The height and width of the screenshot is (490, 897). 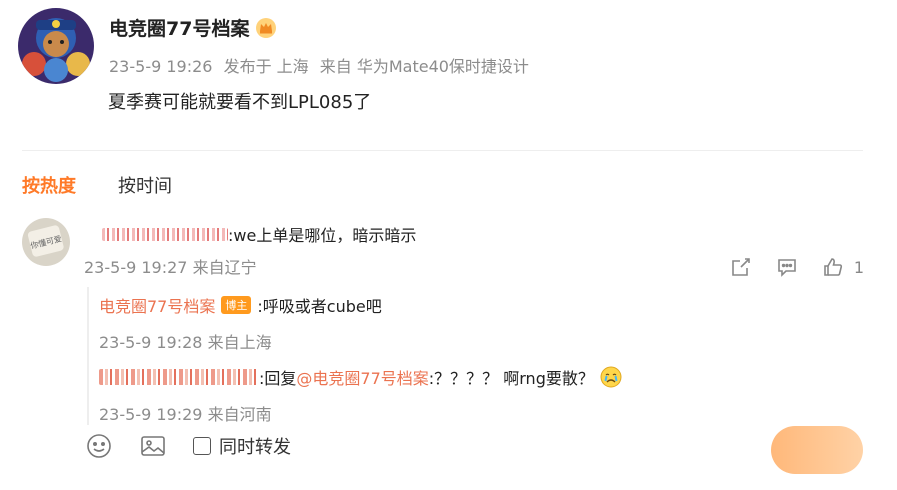 I want to click on like-icon, so click(x=833, y=267).